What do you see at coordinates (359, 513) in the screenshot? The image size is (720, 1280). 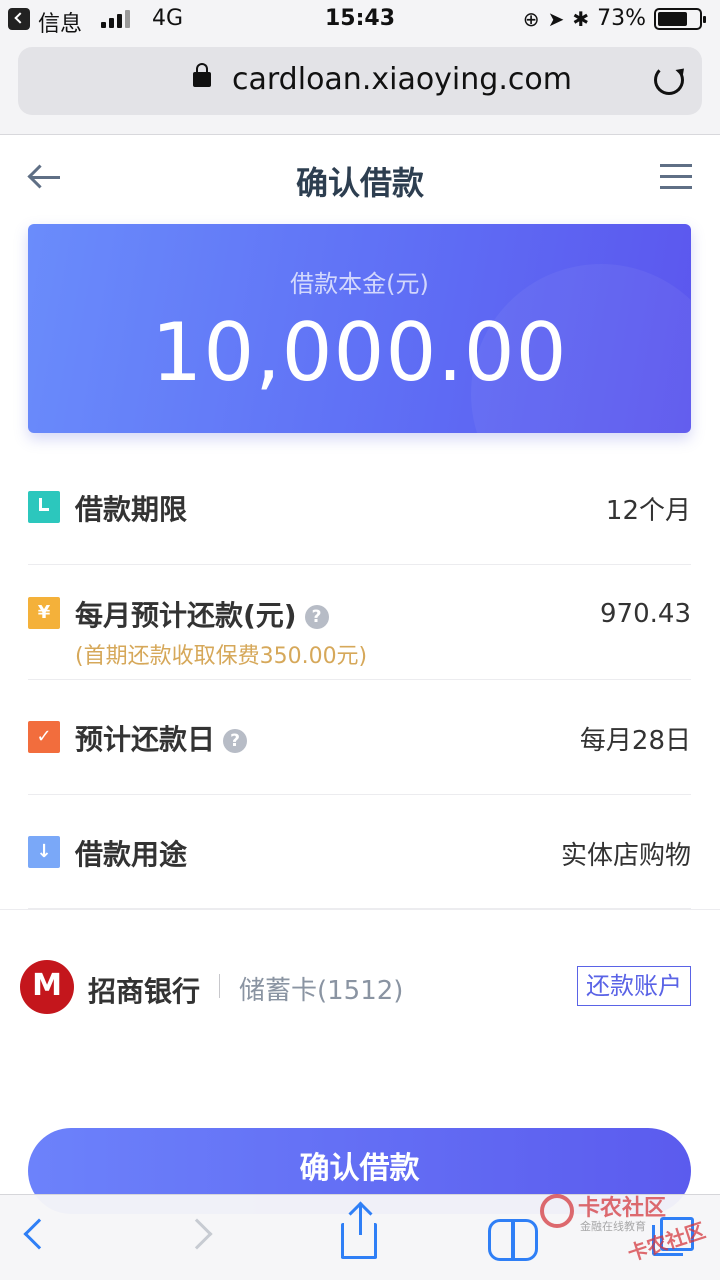 I see `row-loan-term: 借款期限 12个月` at bounding box center [359, 513].